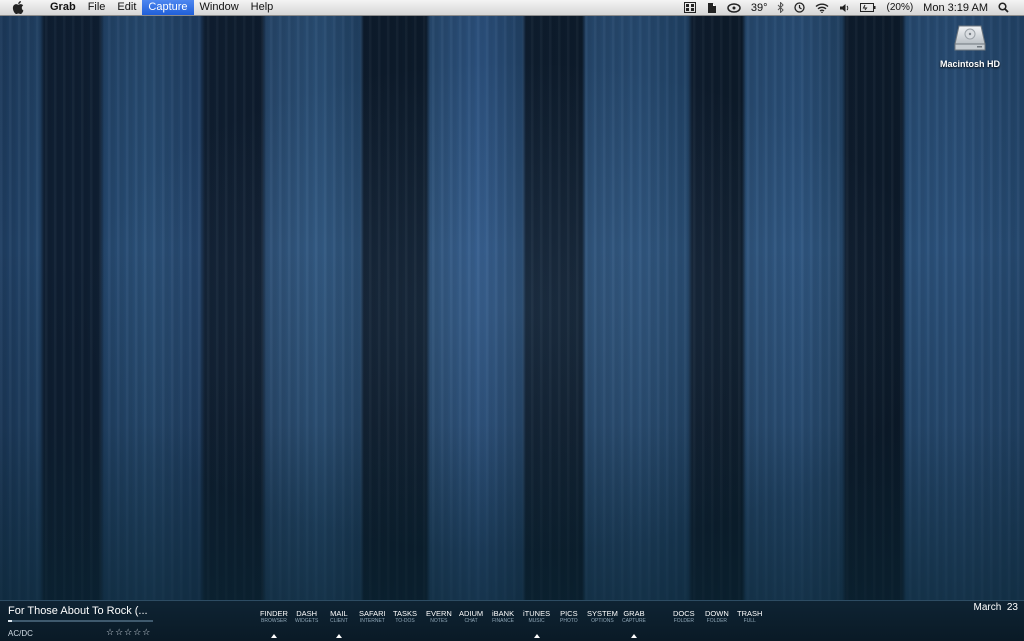 The height and width of the screenshot is (641, 1024). Describe the element at coordinates (372, 621) in the screenshot. I see `dock-sublabel: INTERNET` at that location.